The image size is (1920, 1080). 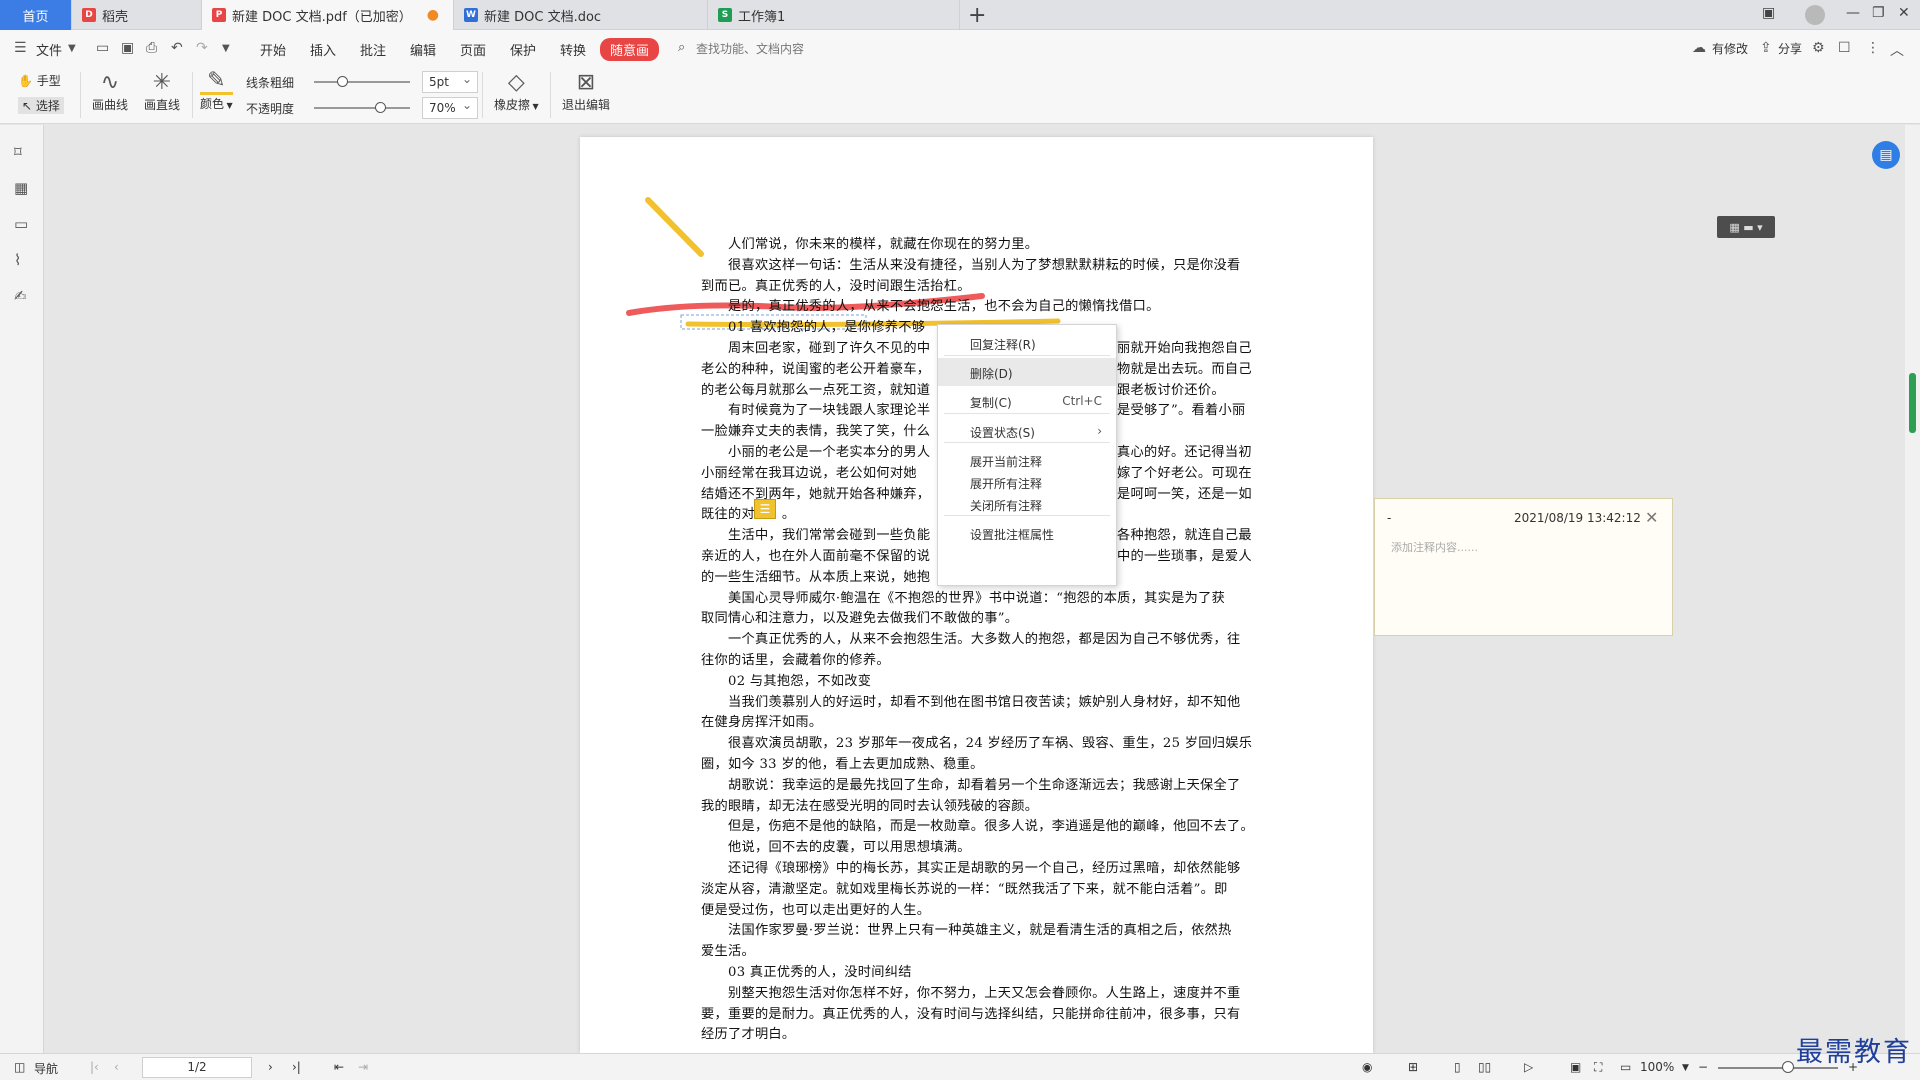 I want to click on thumbnail-icon: ▦, so click(x=21, y=188).